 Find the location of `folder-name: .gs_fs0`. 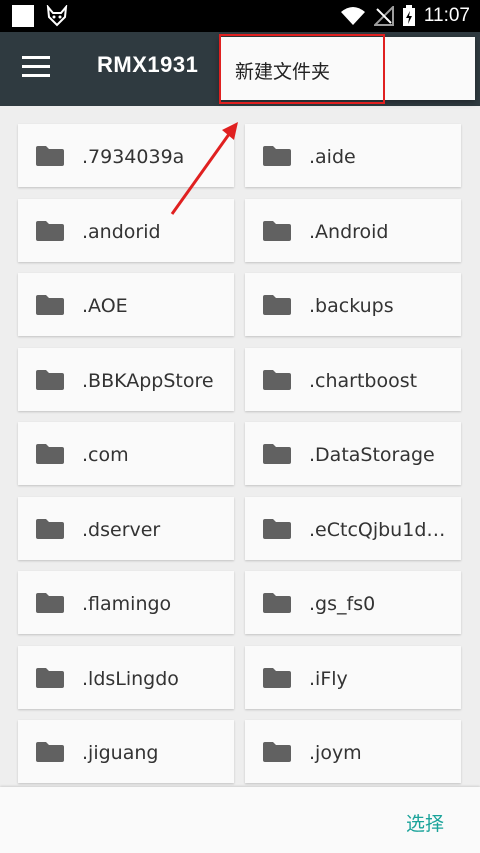

folder-name: .gs_fs0 is located at coordinates (342, 604).